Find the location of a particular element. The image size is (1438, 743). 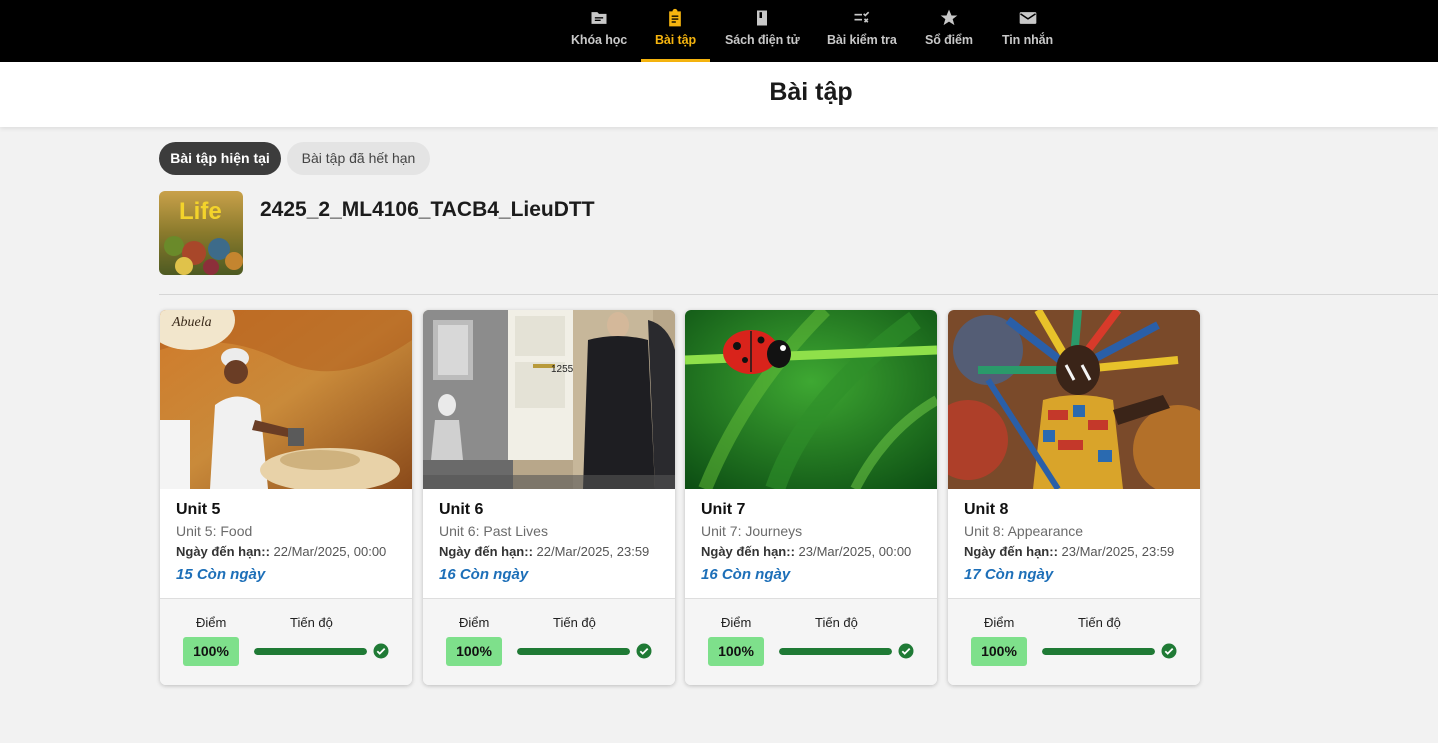

filter-expired-button: Bài tập đã hết hạn is located at coordinates (358, 158).